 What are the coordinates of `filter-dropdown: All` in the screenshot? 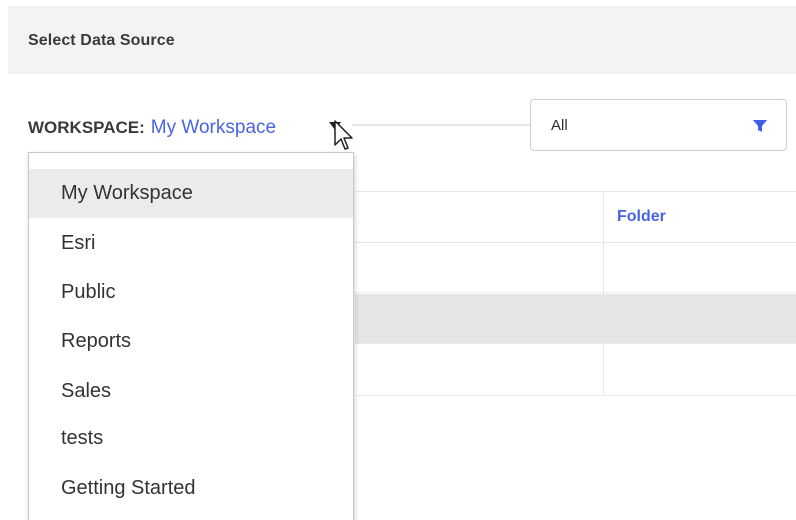 It's located at (658, 125).